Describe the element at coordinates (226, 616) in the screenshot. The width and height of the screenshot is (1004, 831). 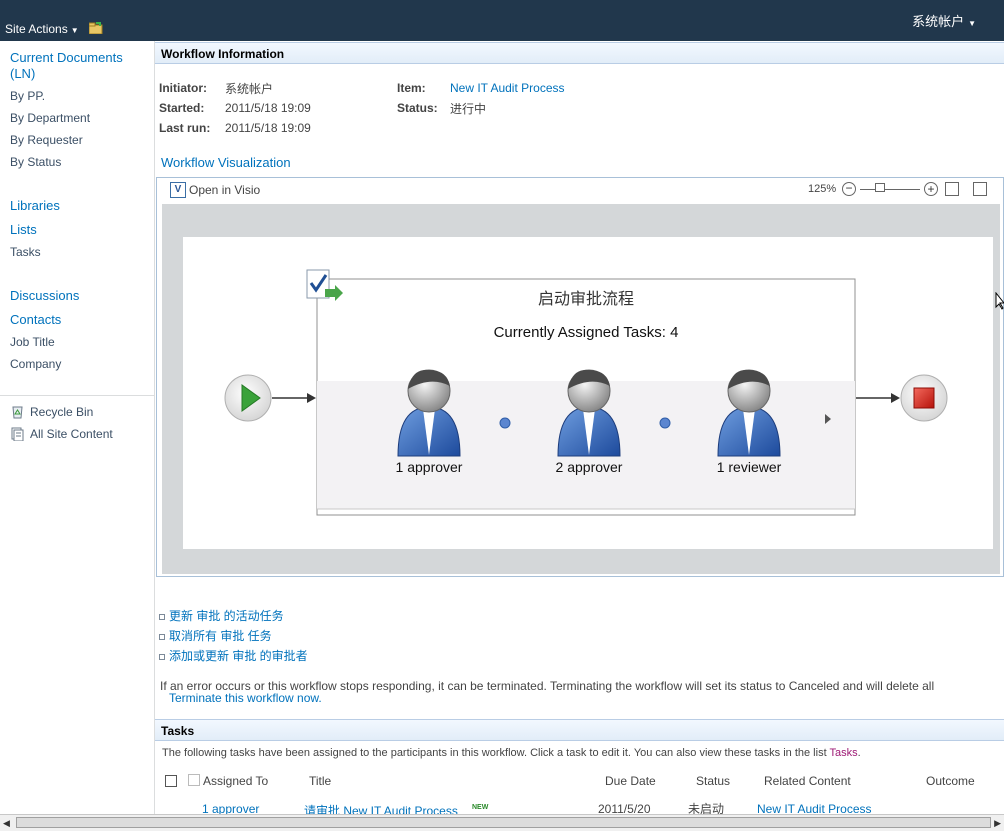
I see `link-text: 更新 审批 的活动任务` at that location.